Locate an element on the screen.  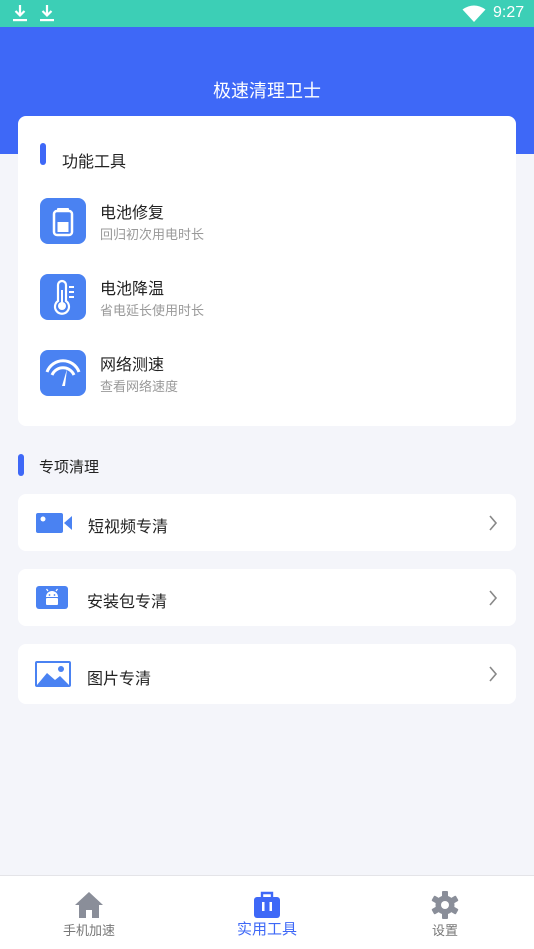
tool-item-network-speed: 网络测速 查看网络速度 is located at coordinates (190, 374).